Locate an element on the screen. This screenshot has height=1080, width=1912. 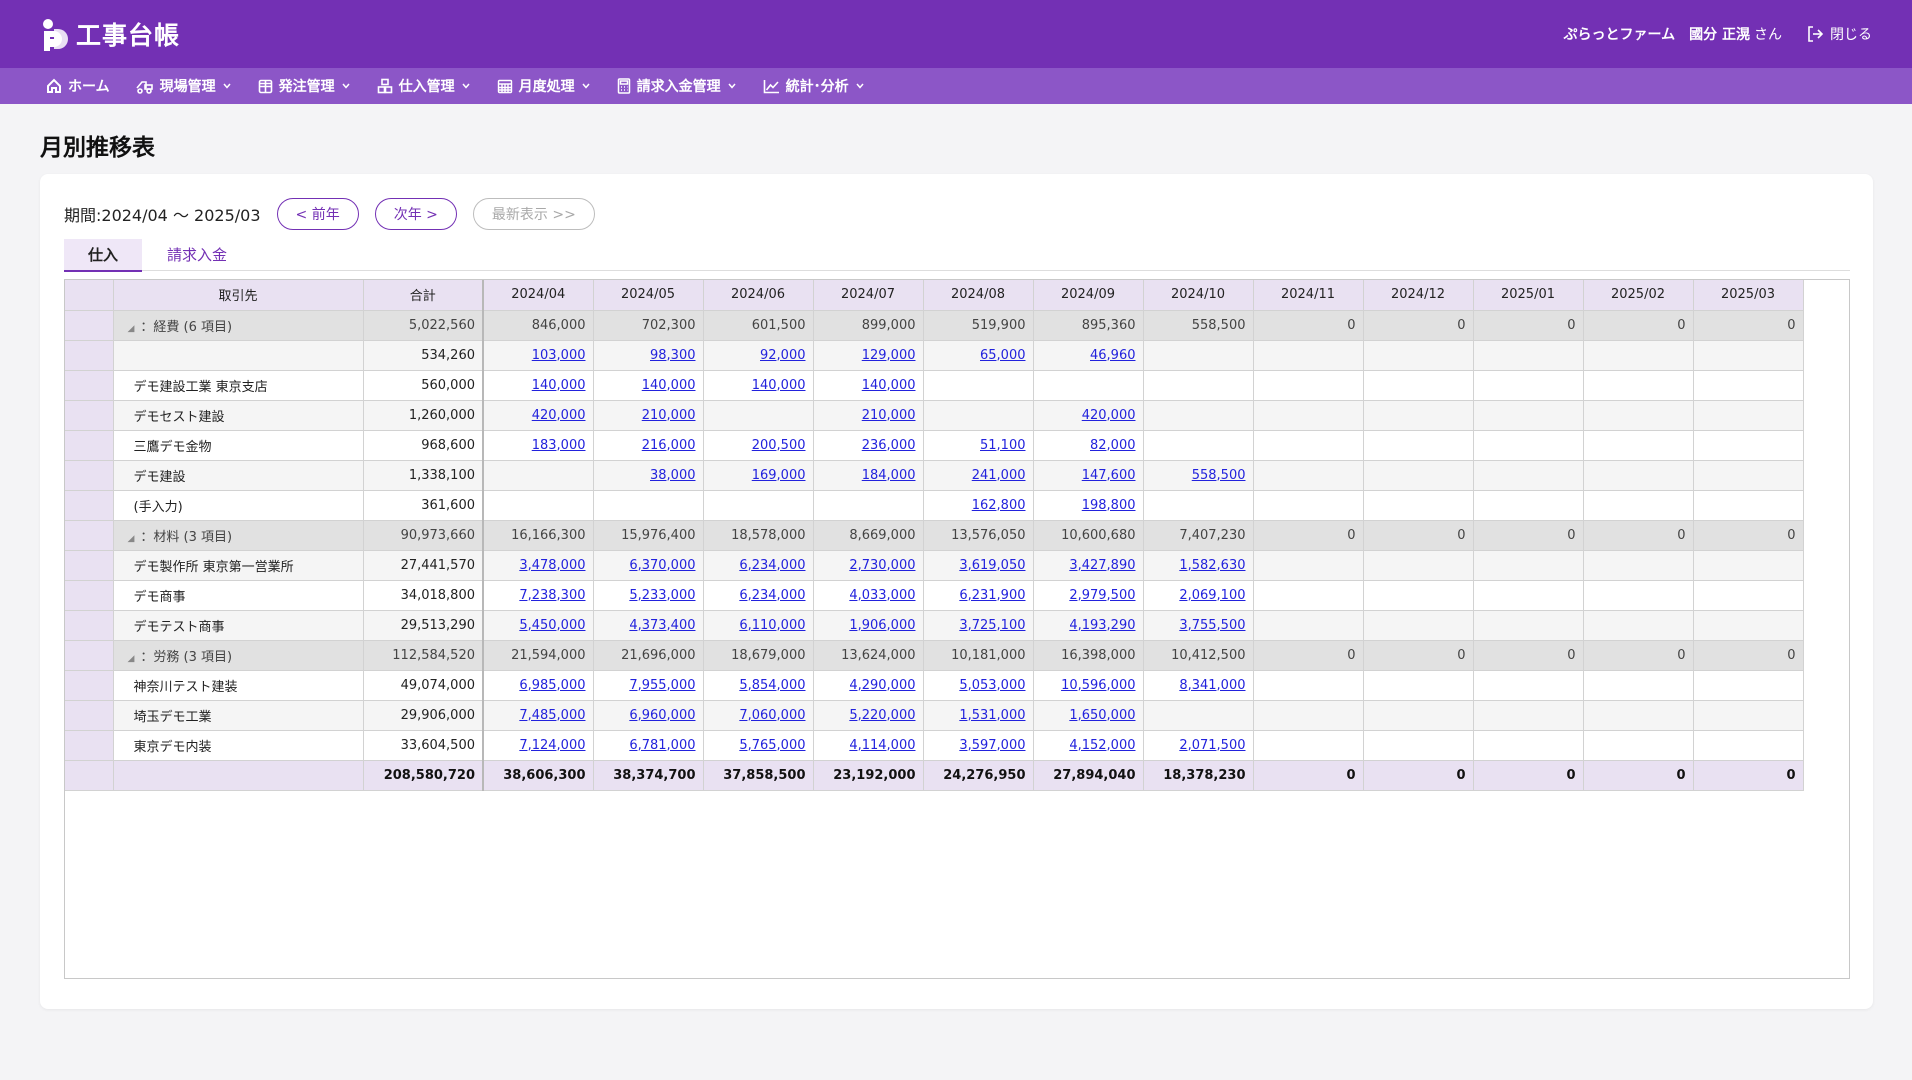
amount-link: 3,427,890 is located at coordinates (1102, 565).